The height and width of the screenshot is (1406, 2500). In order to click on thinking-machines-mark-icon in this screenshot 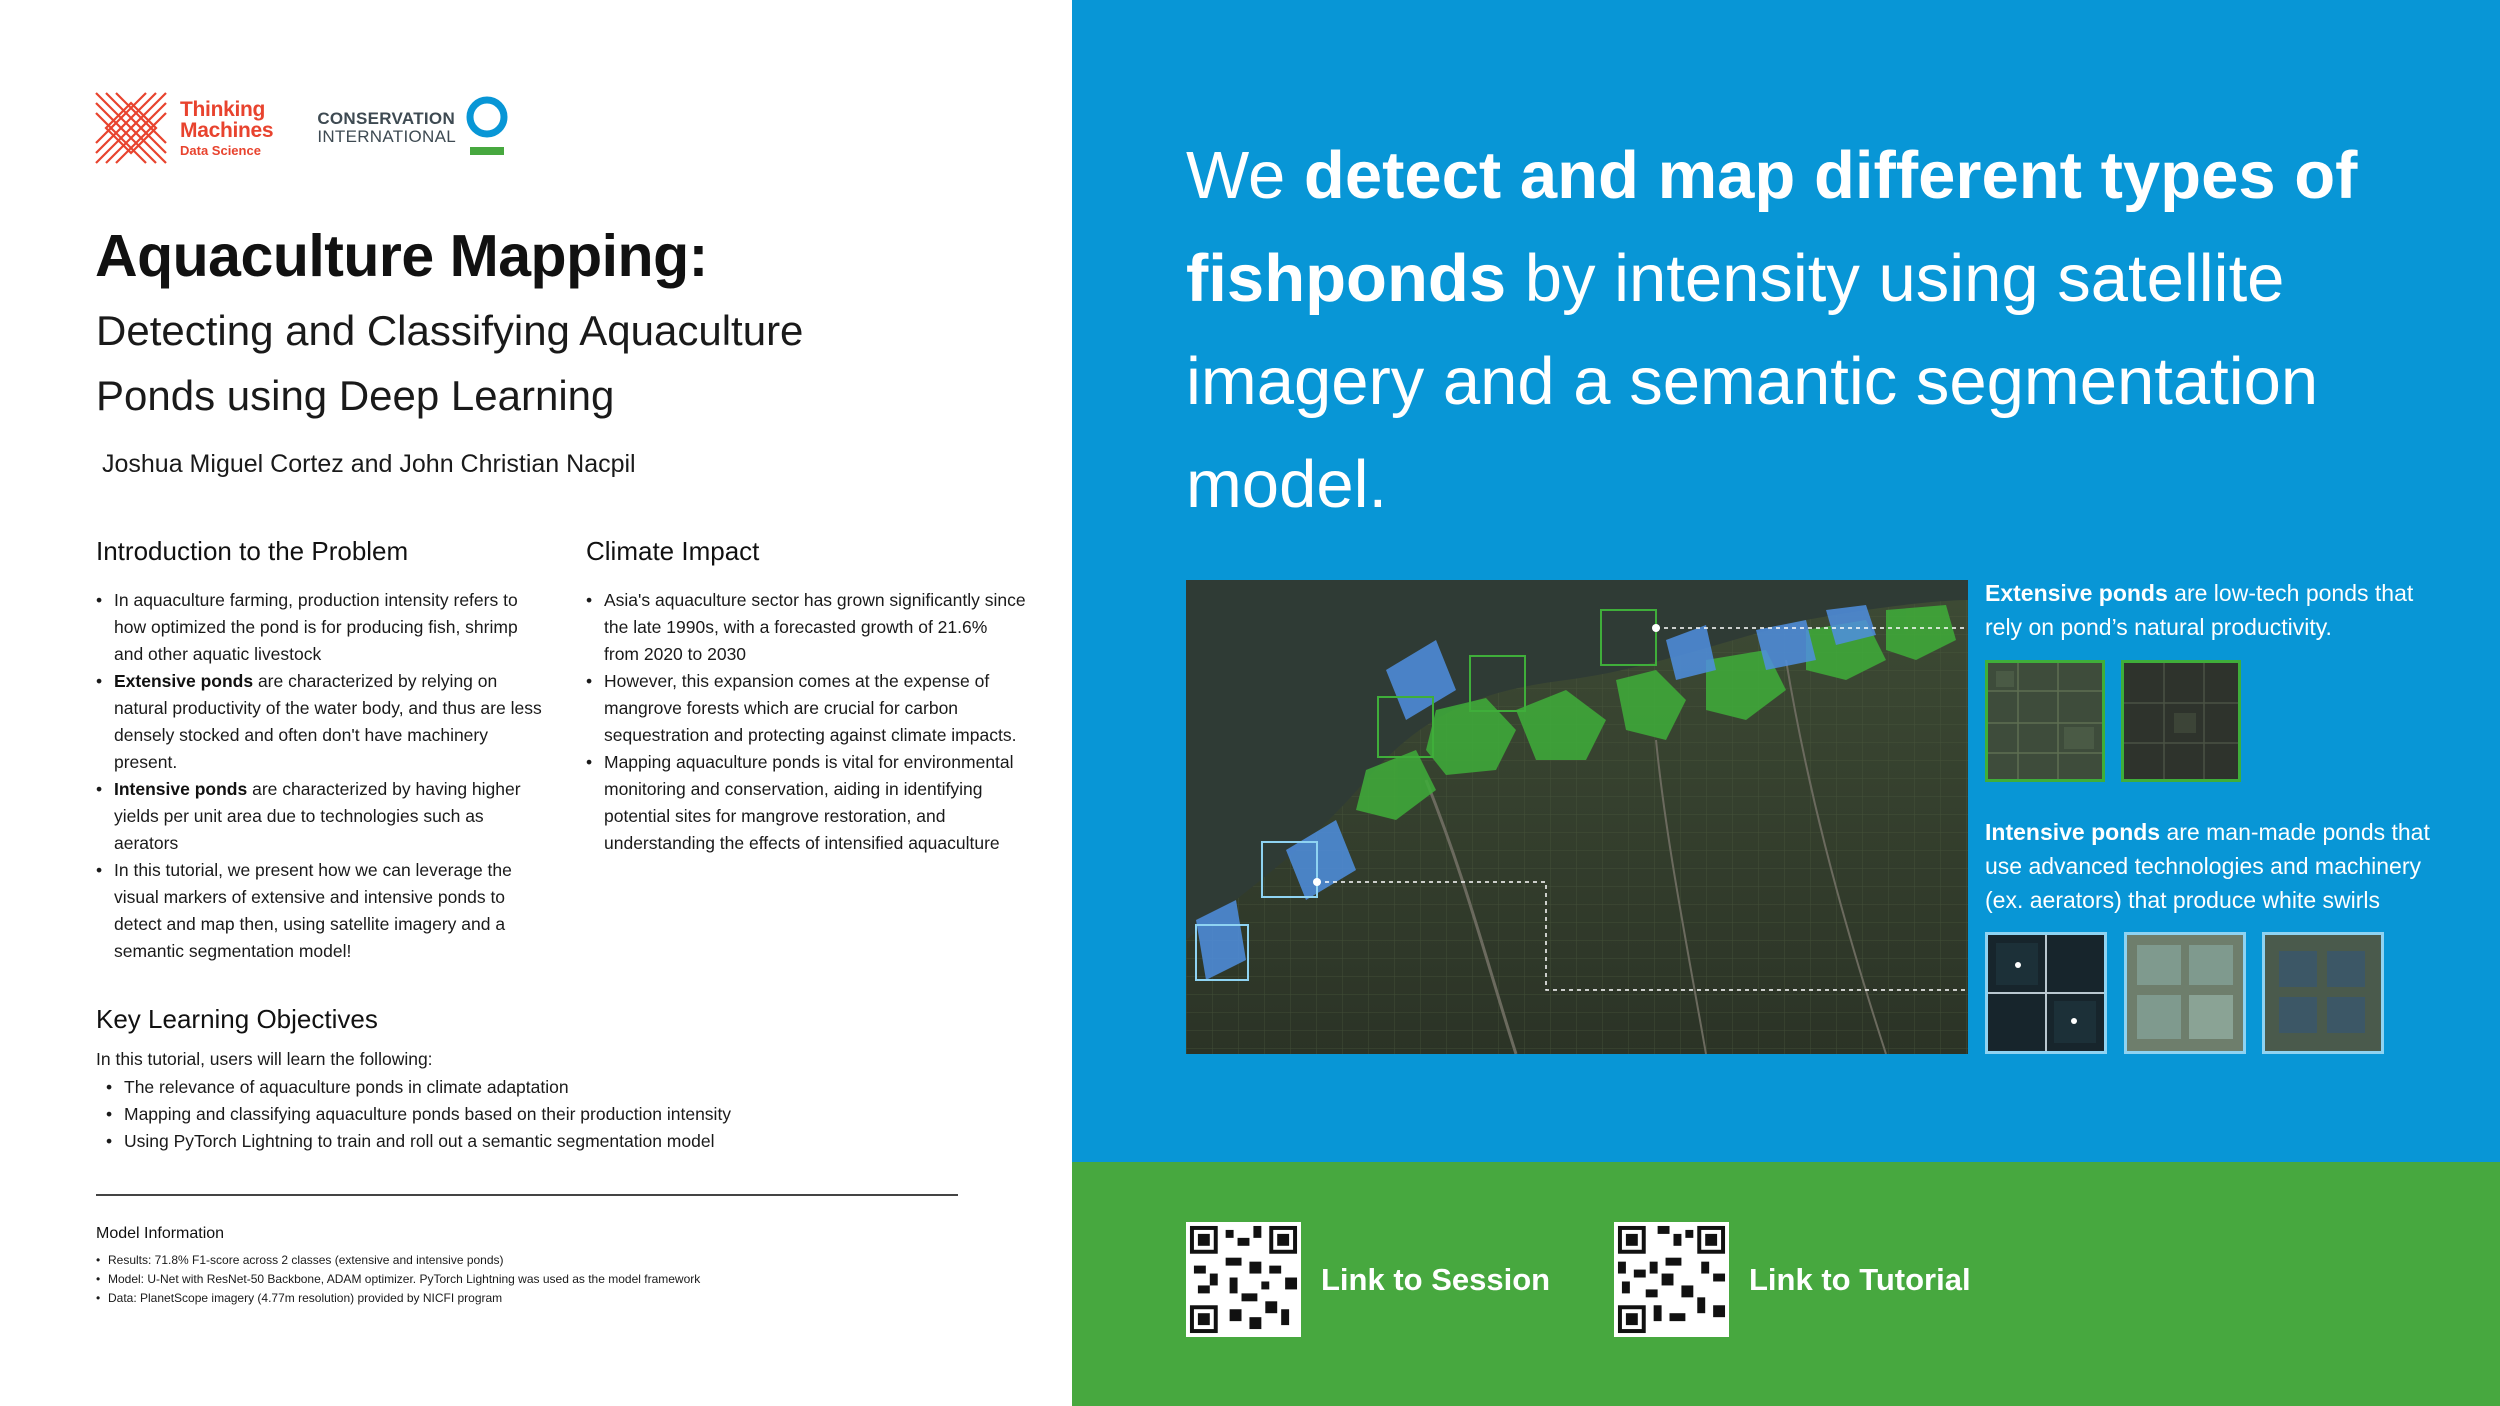, I will do `click(131, 128)`.